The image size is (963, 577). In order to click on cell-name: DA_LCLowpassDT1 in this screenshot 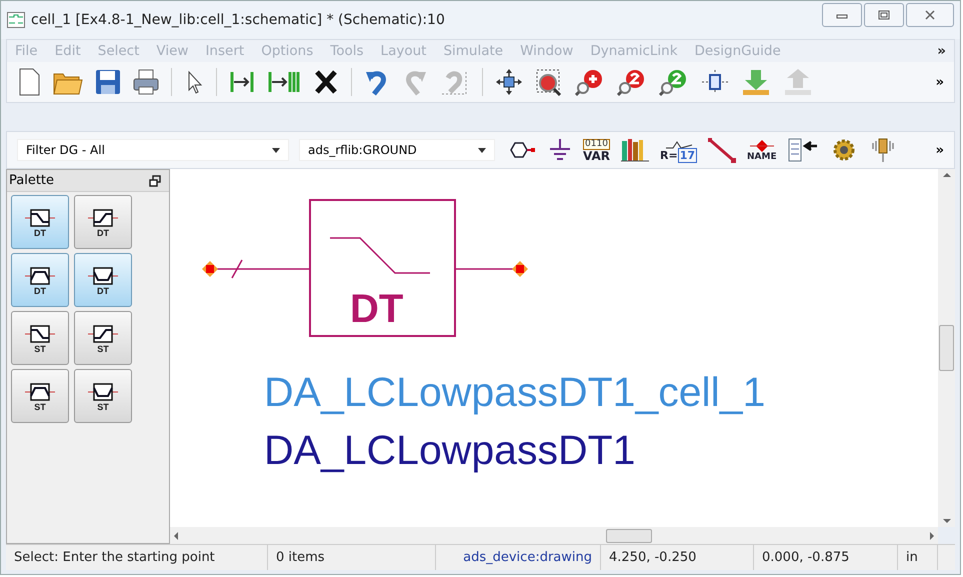, I will do `click(450, 450)`.